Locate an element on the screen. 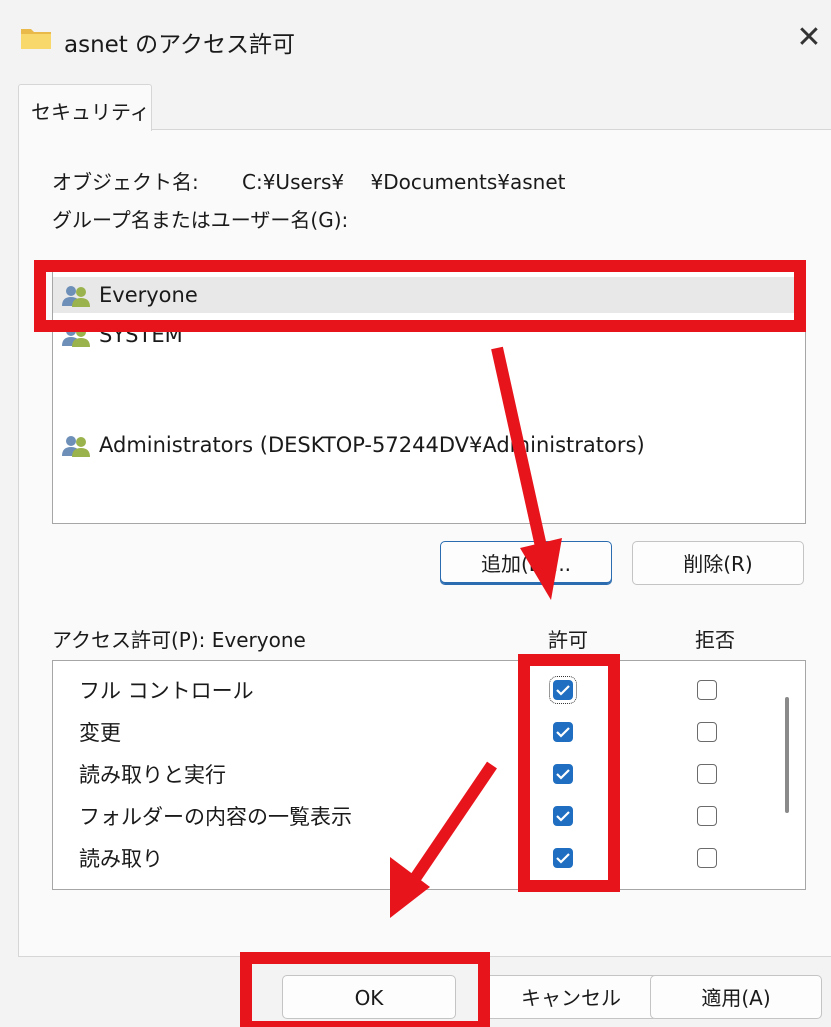 This screenshot has height=1027, width=831. permissions-scrollbar is located at coordinates (787, 755).